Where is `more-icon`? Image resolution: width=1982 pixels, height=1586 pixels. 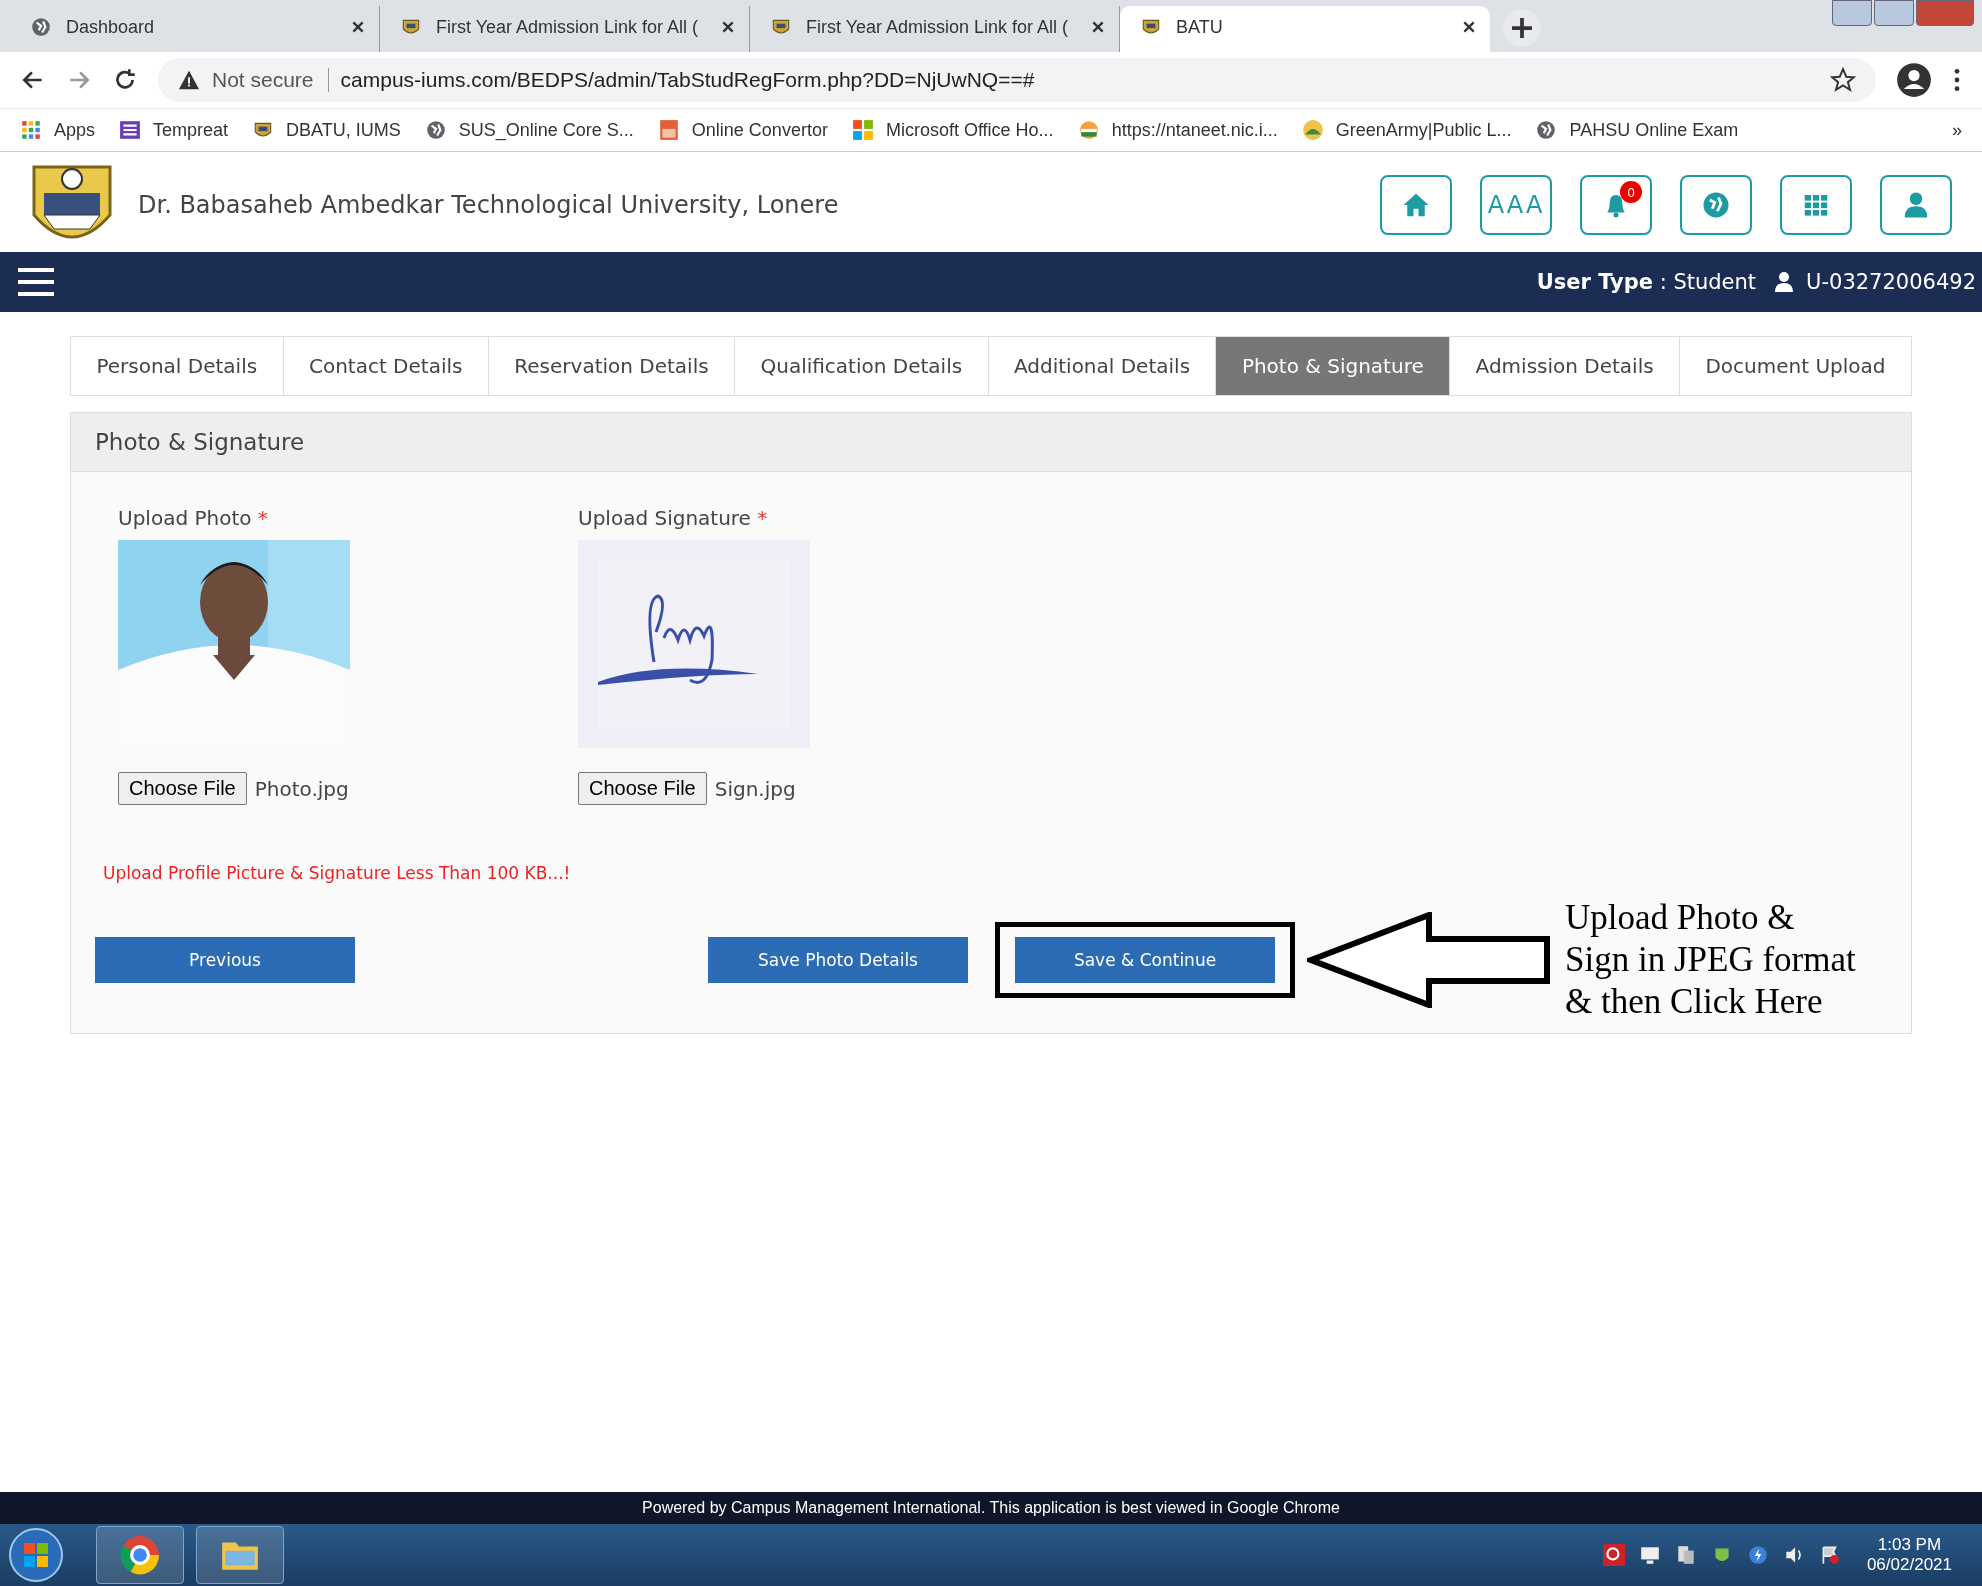
more-icon is located at coordinates (1957, 80).